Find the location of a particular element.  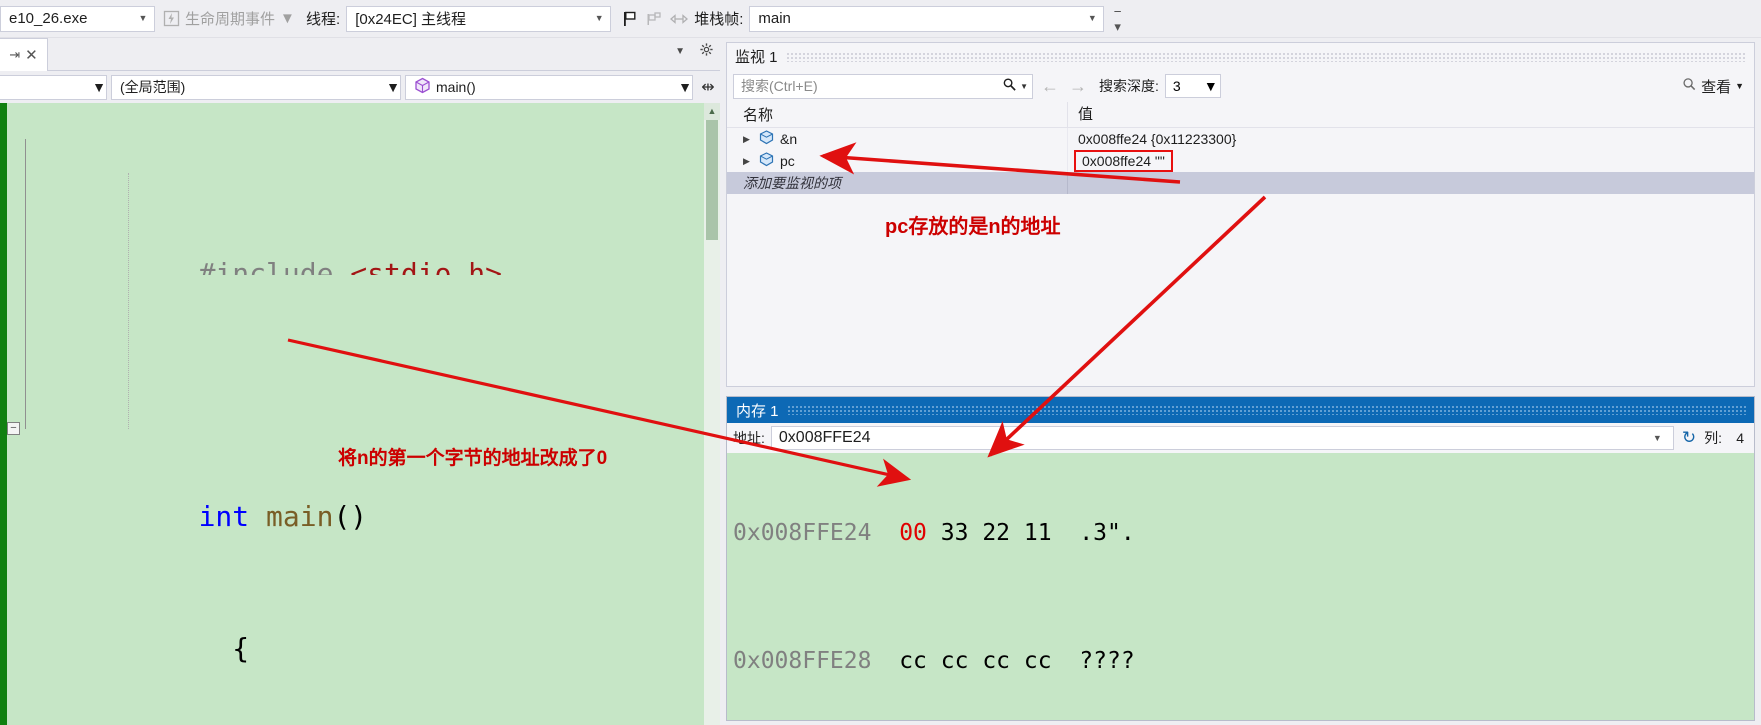

lifecycle-events-button: 生命周期事件 ▼ is located at coordinates (226, 19).